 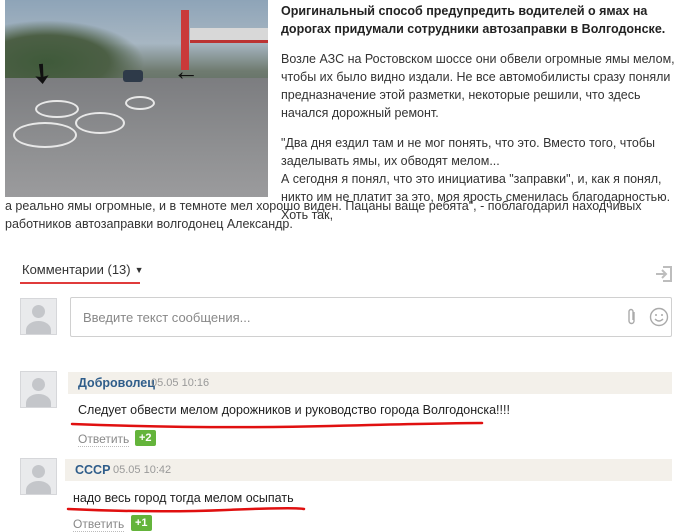 What do you see at coordinates (664, 274) in the screenshot?
I see `login-icon` at bounding box center [664, 274].